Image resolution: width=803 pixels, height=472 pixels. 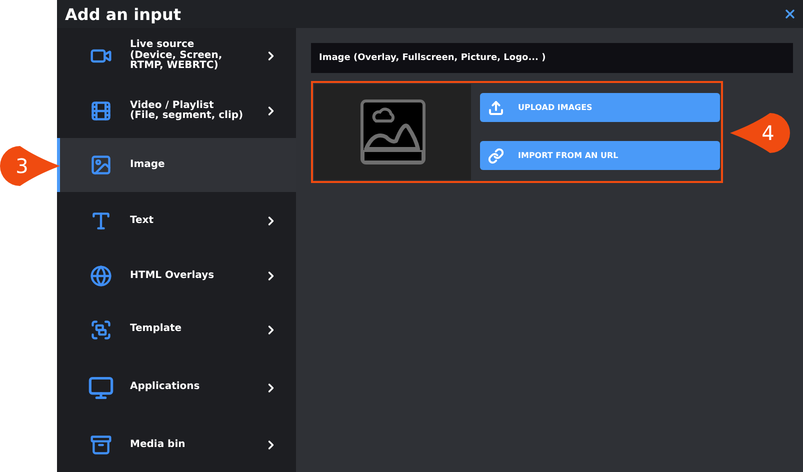 What do you see at coordinates (176, 56) in the screenshot?
I see `sidebar-item: Live source (Device, Screen, RTMP, WEBRTC)` at bounding box center [176, 56].